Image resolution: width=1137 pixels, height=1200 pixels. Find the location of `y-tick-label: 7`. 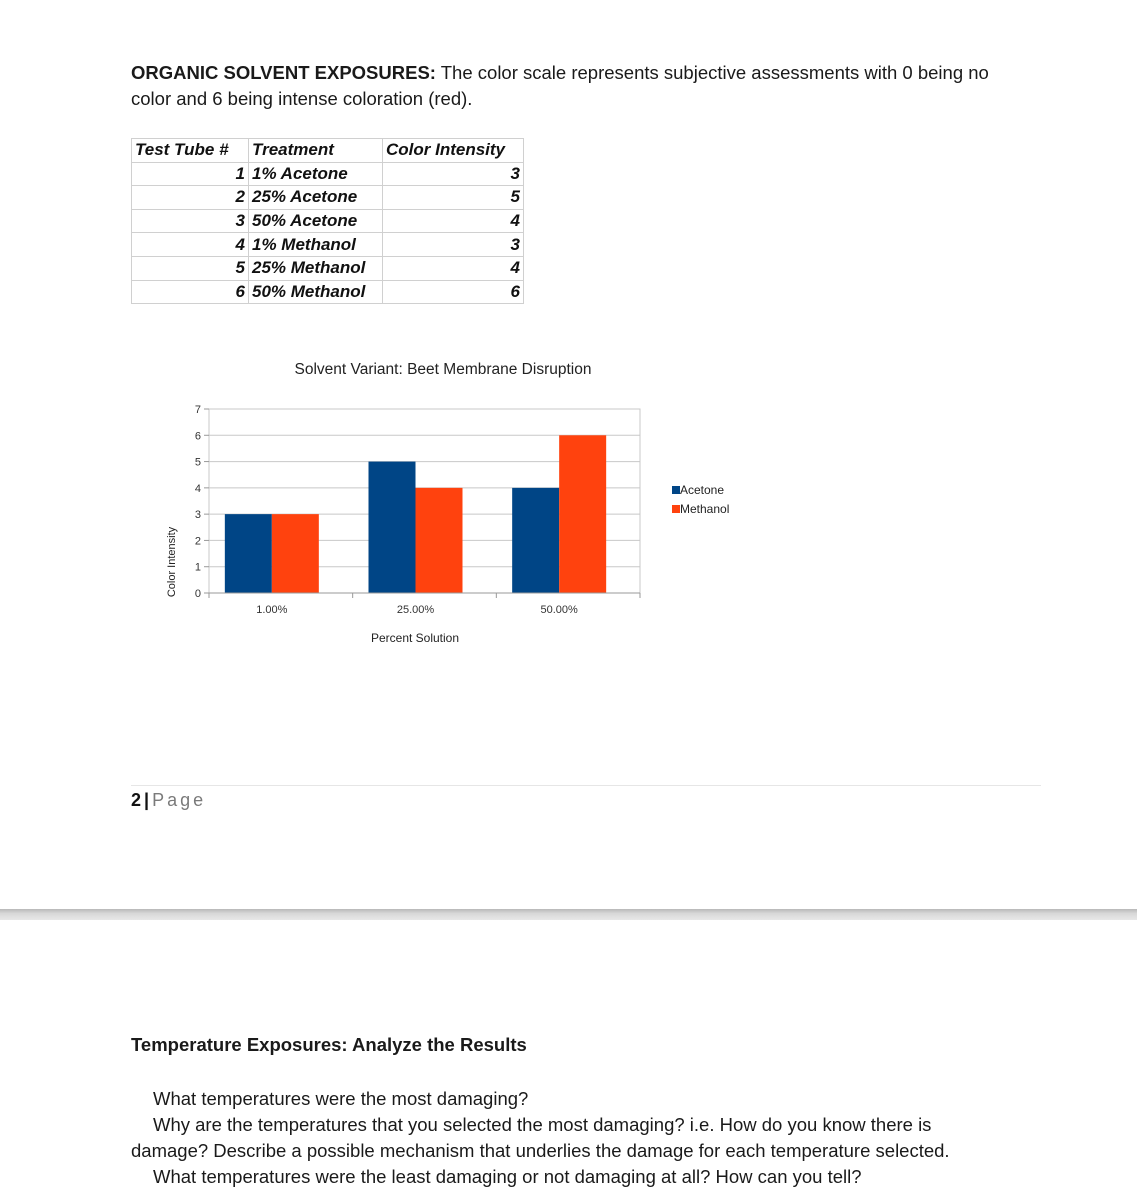

y-tick-label: 7 is located at coordinates (198, 410).